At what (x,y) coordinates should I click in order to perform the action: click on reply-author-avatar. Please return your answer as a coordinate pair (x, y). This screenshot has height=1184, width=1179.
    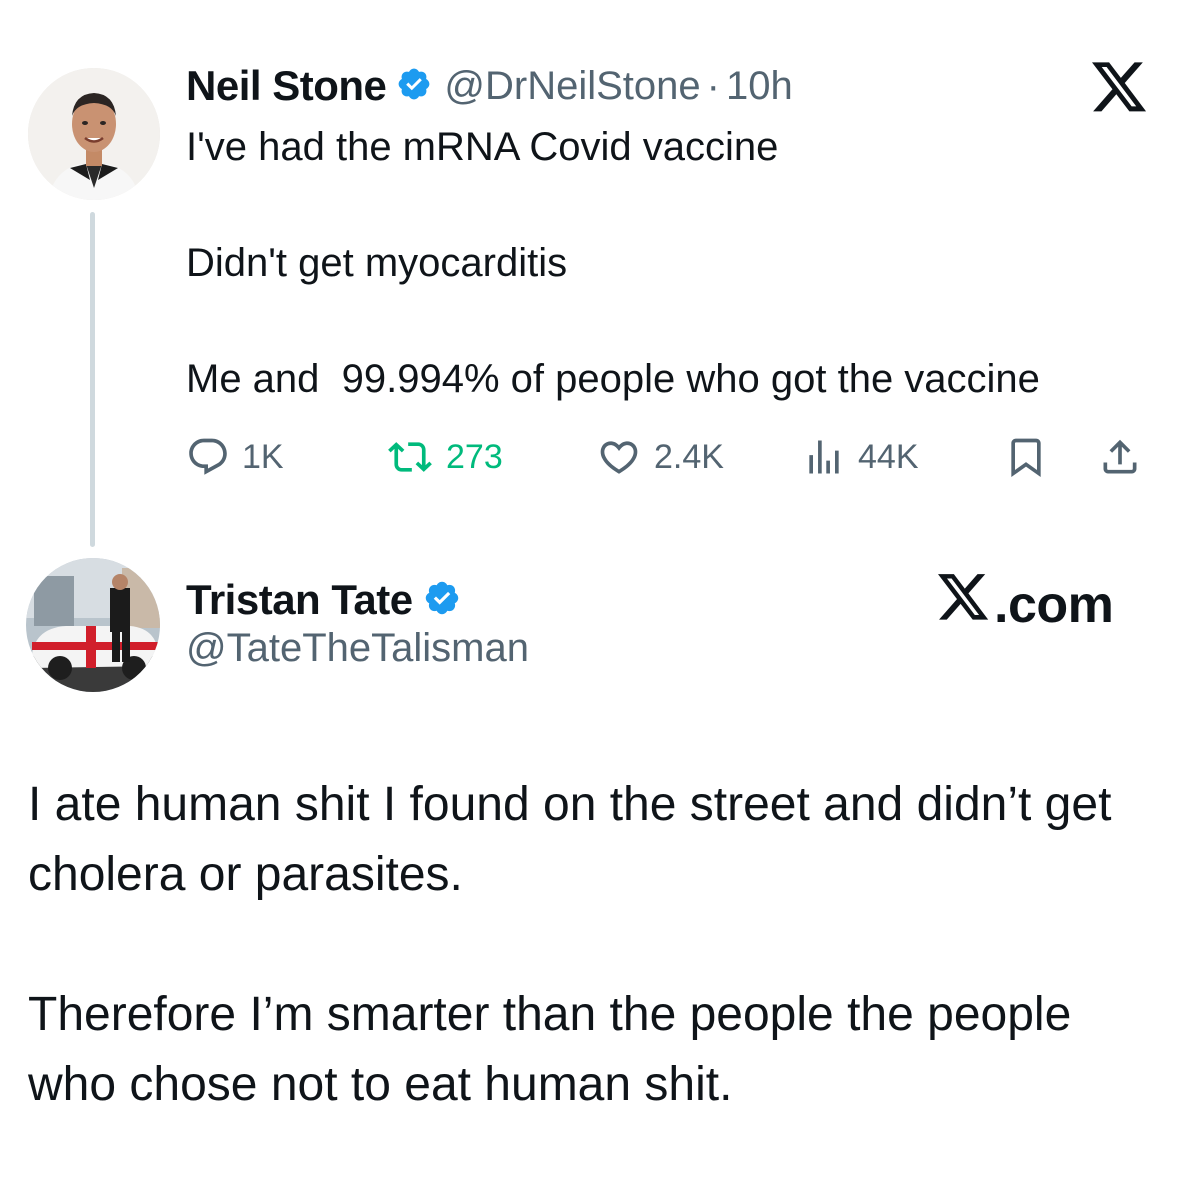
    Looking at the image, I should click on (93, 625).